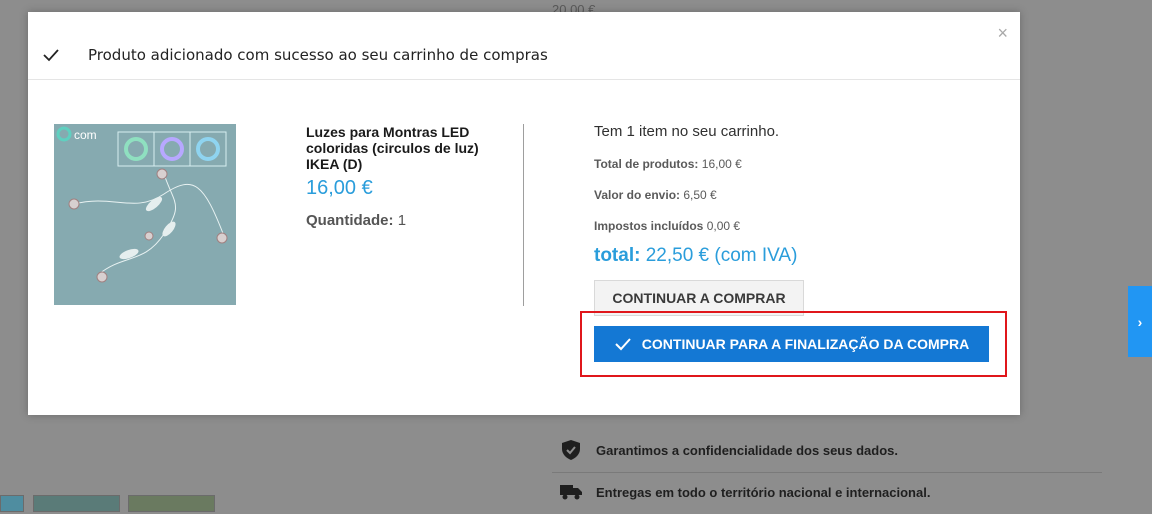 This screenshot has width=1152, height=514. What do you see at coordinates (623, 344) in the screenshot?
I see `checkout-check-icon` at bounding box center [623, 344].